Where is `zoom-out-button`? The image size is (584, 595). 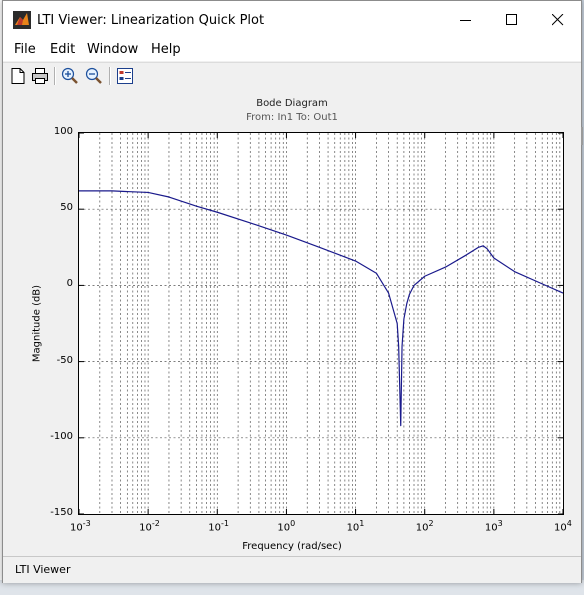 zoom-out-button is located at coordinates (94, 76).